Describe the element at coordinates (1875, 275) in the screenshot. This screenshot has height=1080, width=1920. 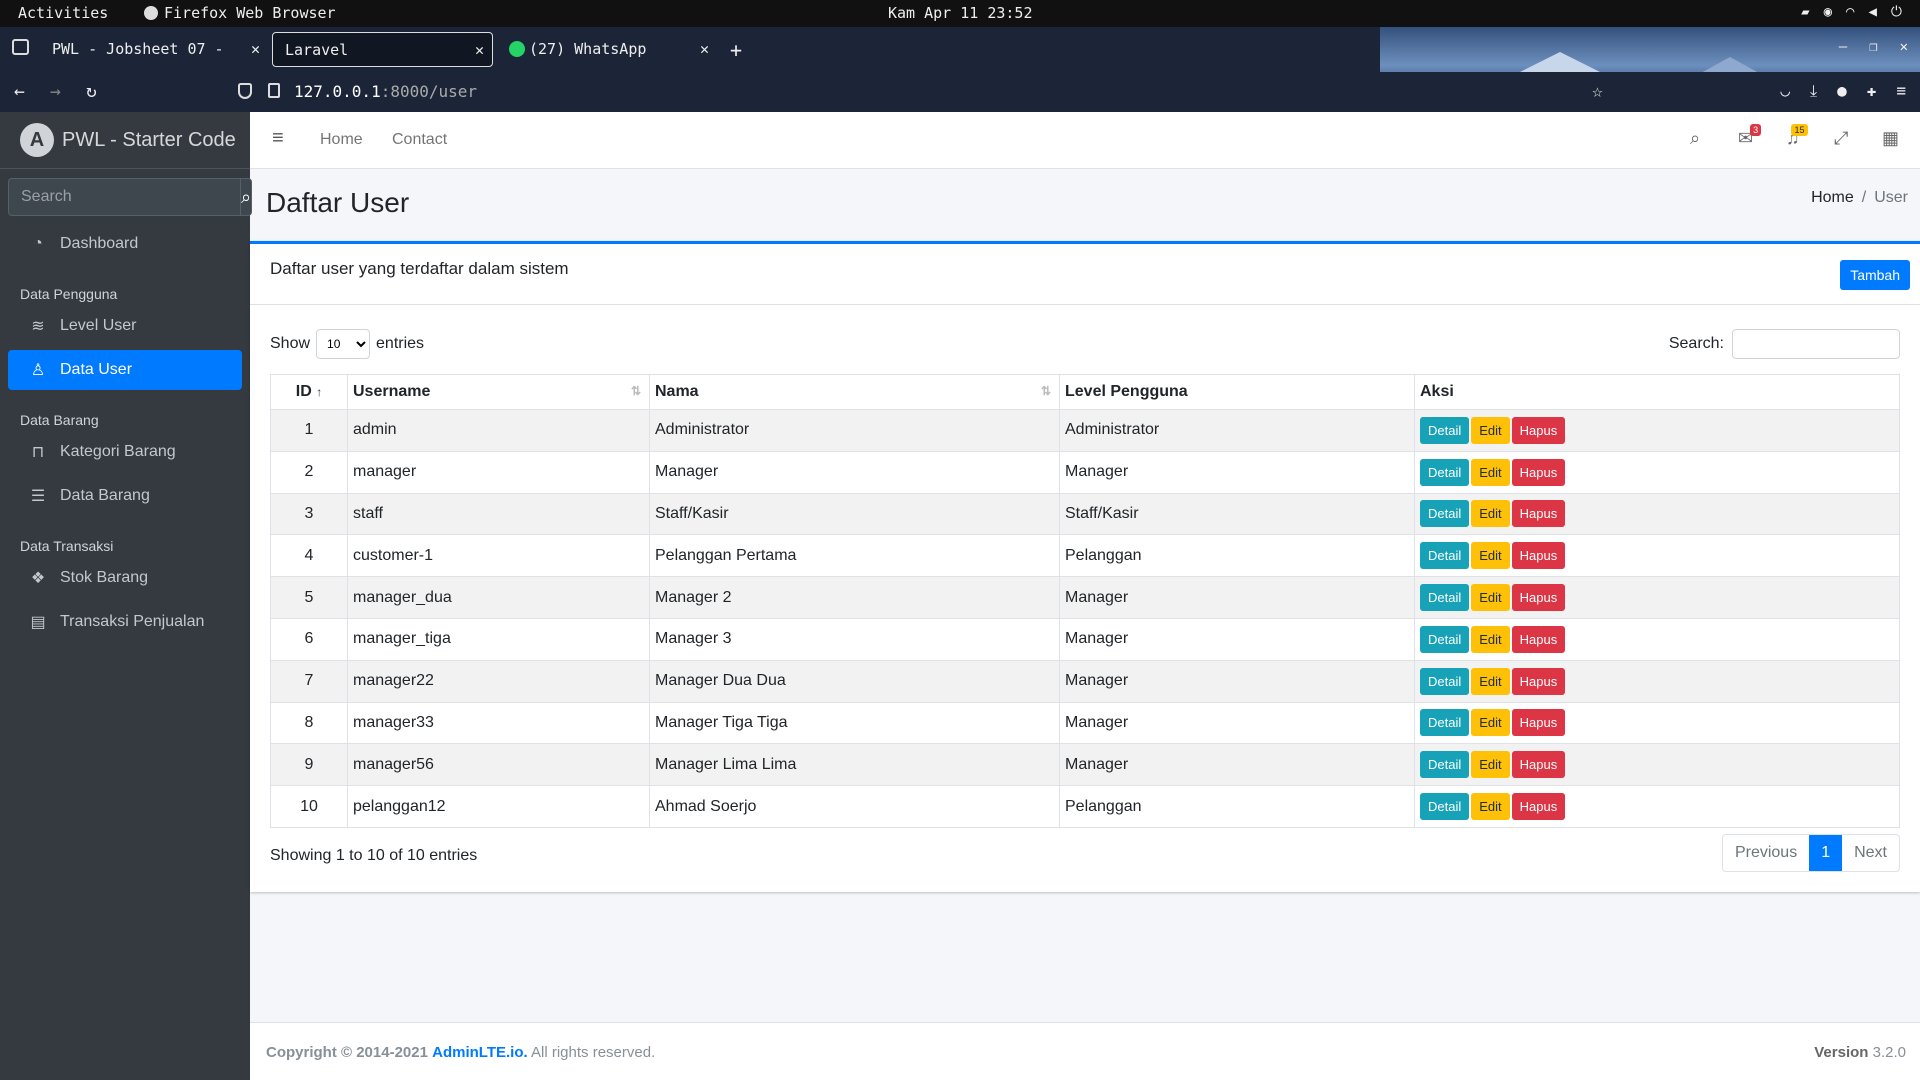
I see `add-user-button: Tambah` at that location.